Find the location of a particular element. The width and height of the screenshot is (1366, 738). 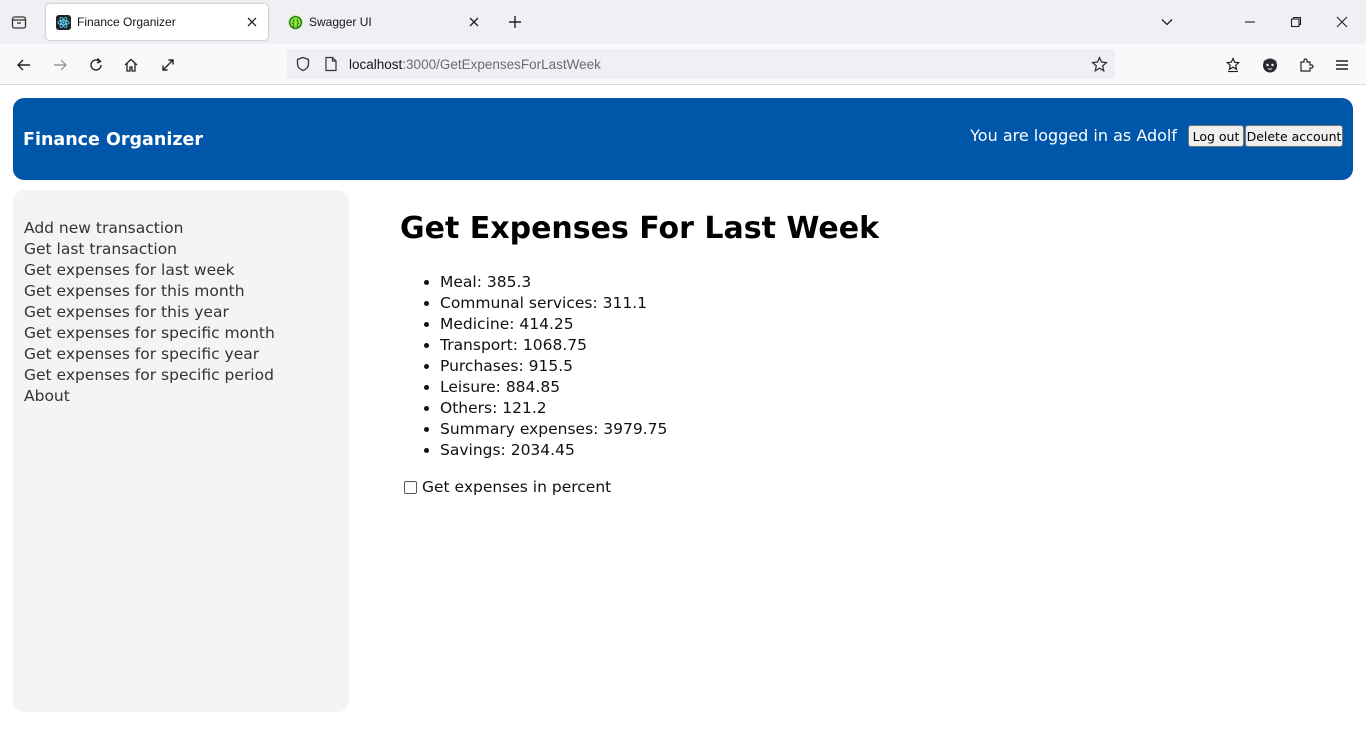

app-title: Finance Organizer is located at coordinates (113, 140).